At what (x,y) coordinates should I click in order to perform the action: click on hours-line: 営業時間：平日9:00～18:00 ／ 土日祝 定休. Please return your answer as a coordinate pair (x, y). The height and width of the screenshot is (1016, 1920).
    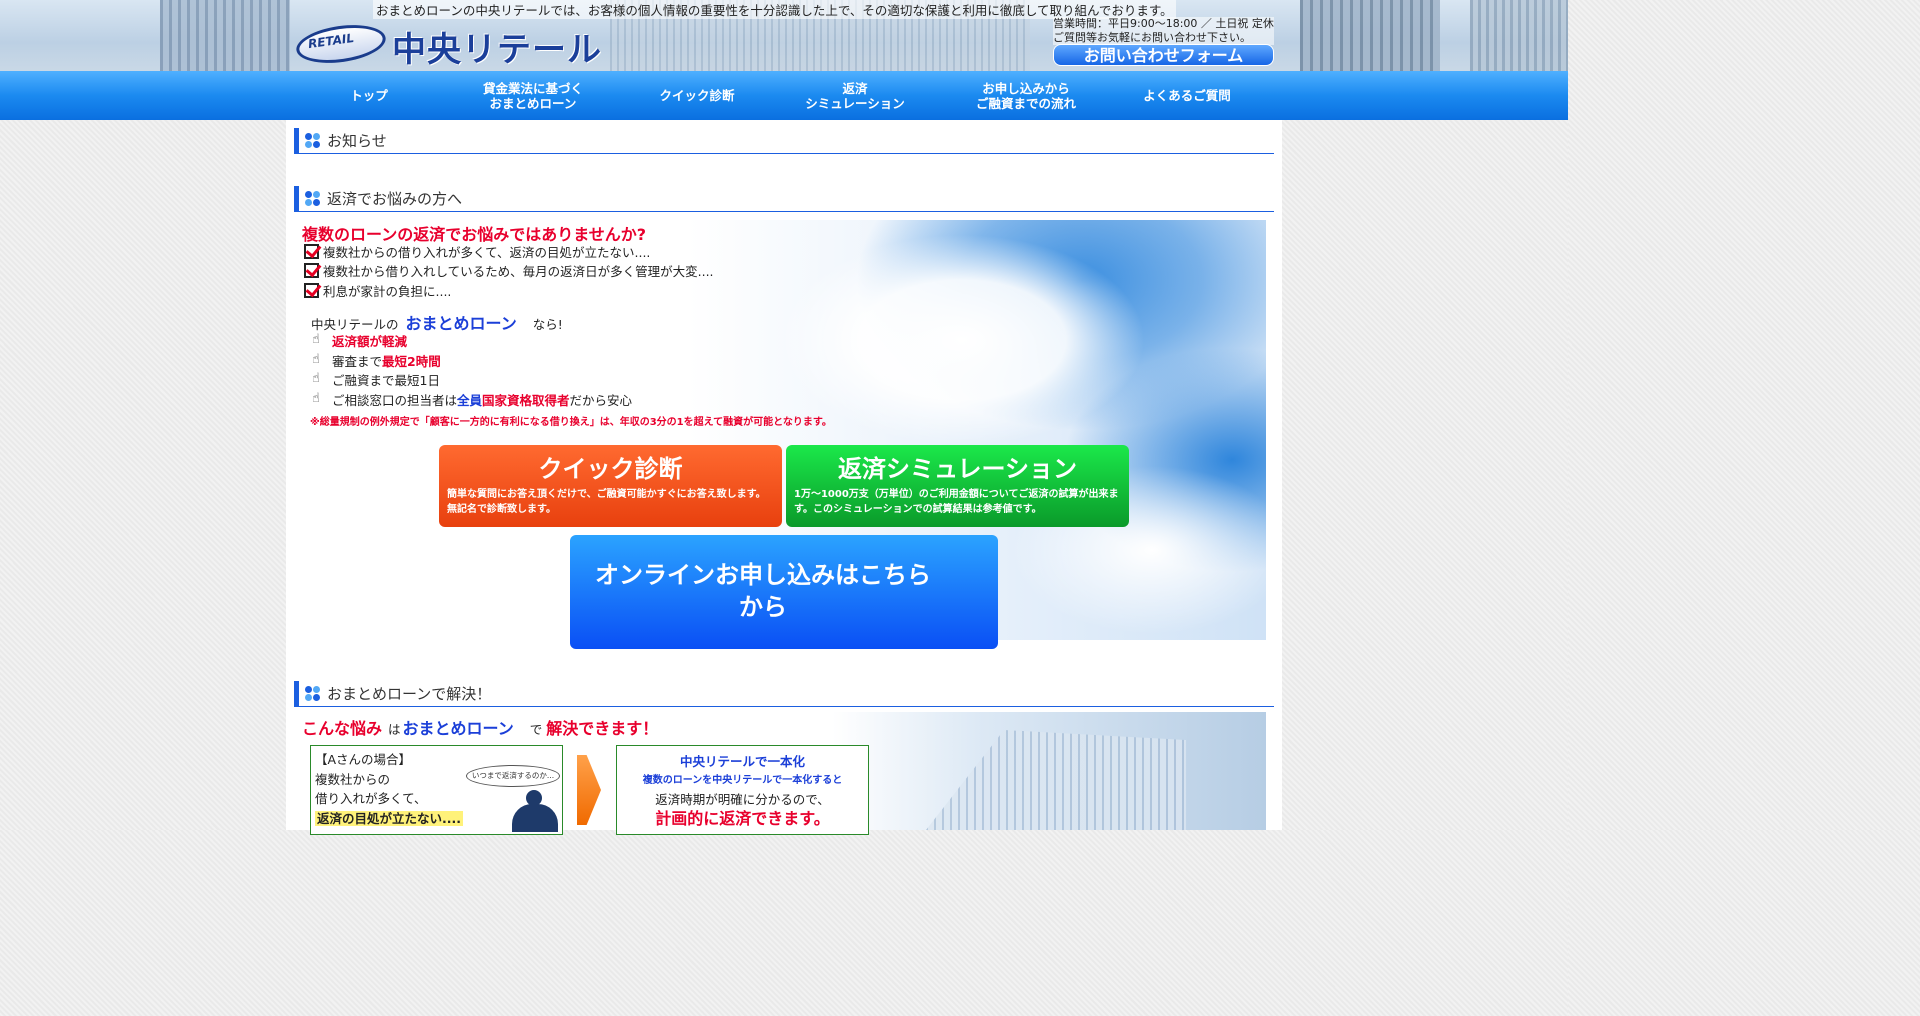
    Looking at the image, I should click on (1163, 23).